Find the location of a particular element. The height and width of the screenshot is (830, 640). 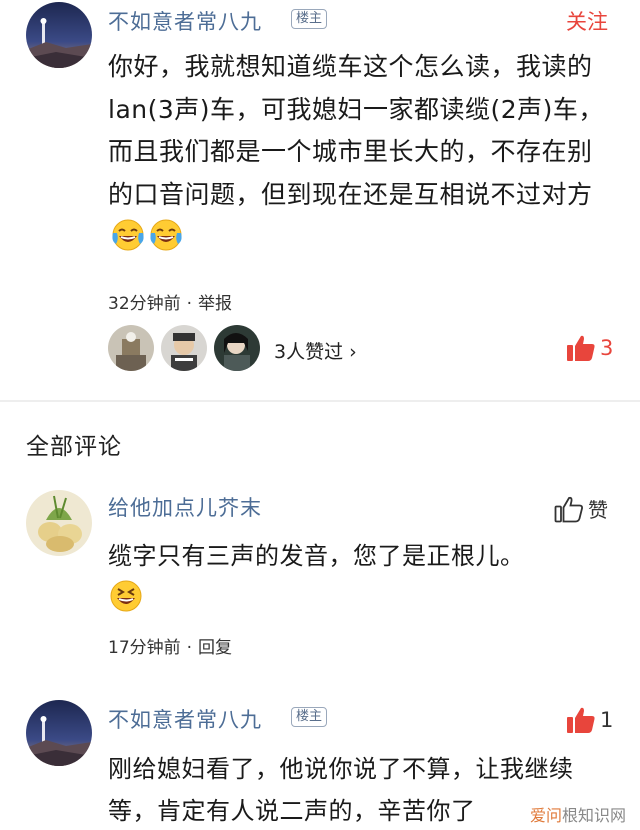

comment-text: 缆字只有三声的发音，您了是正根儿。 is located at coordinates (316, 556).